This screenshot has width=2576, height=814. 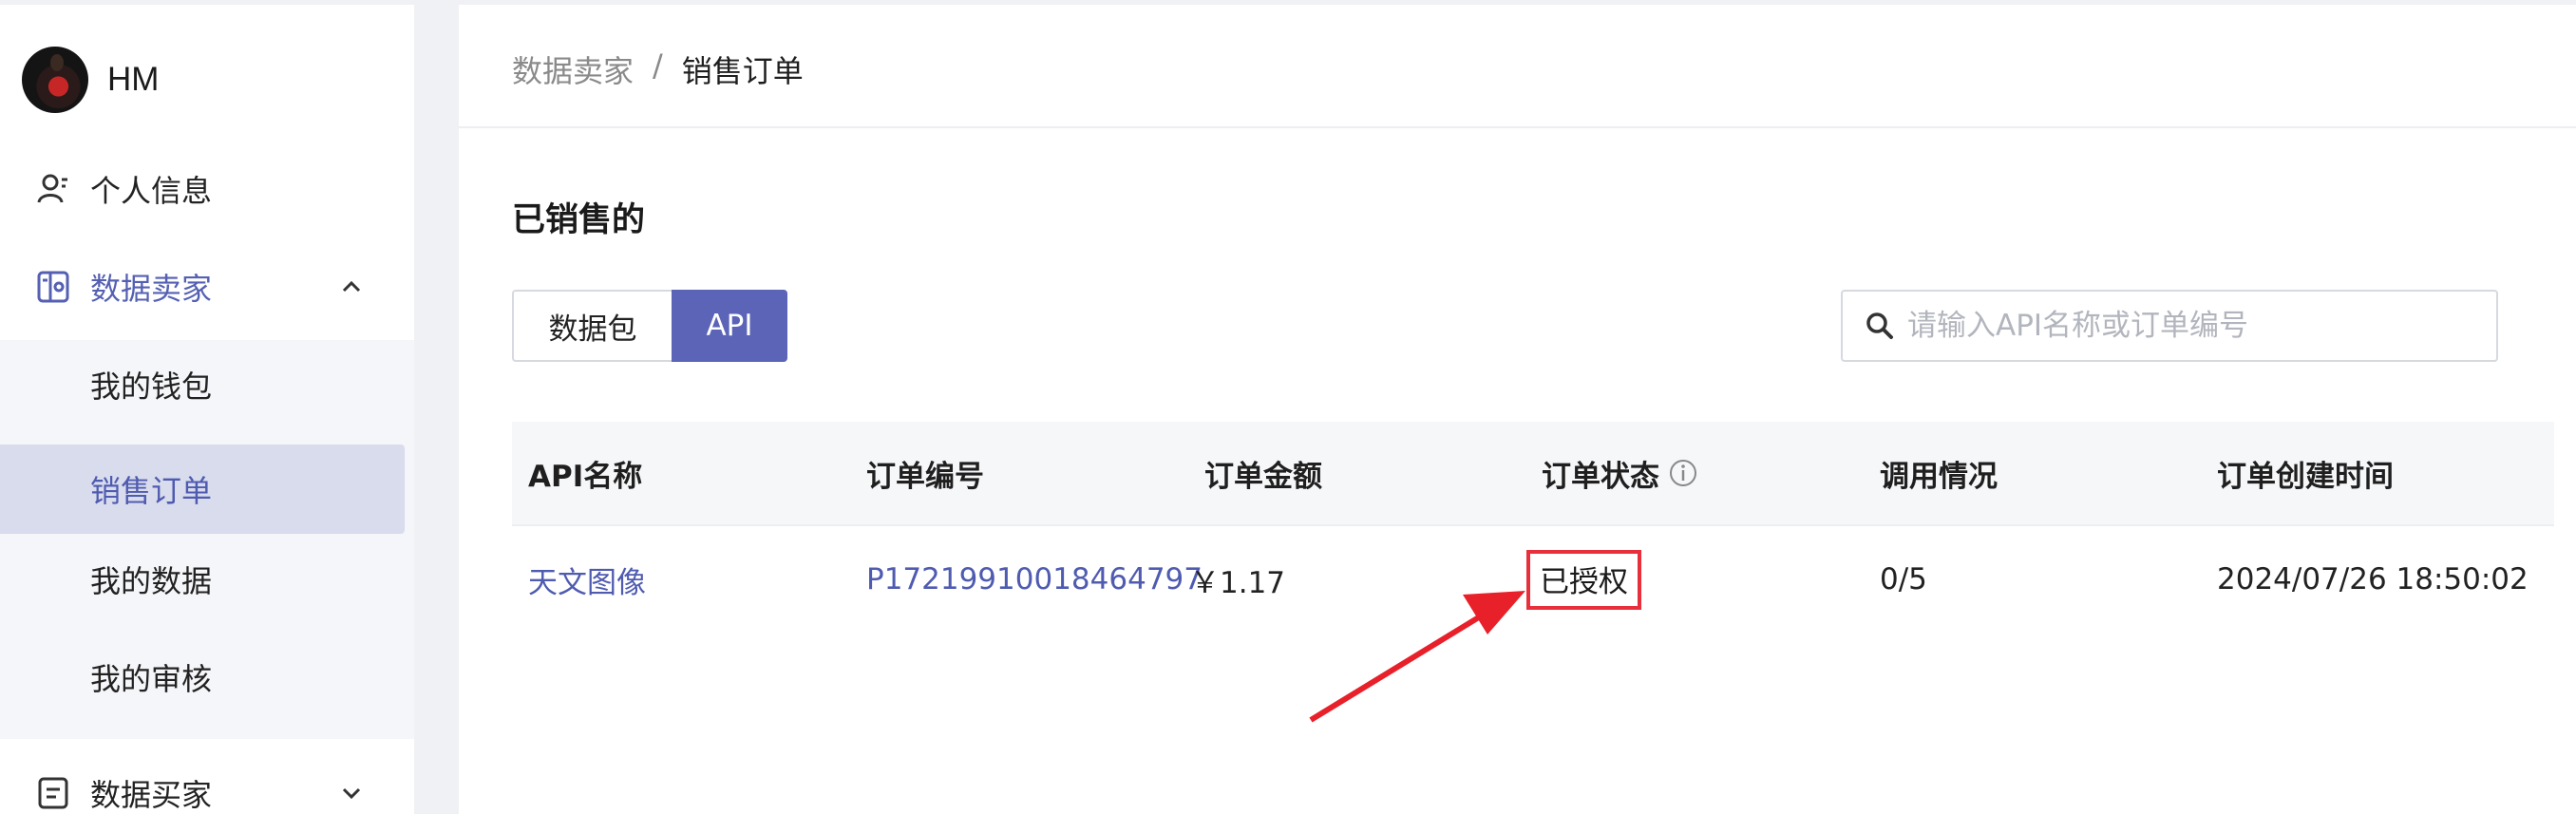 I want to click on col-header-status: 订单状态, so click(x=1620, y=473).